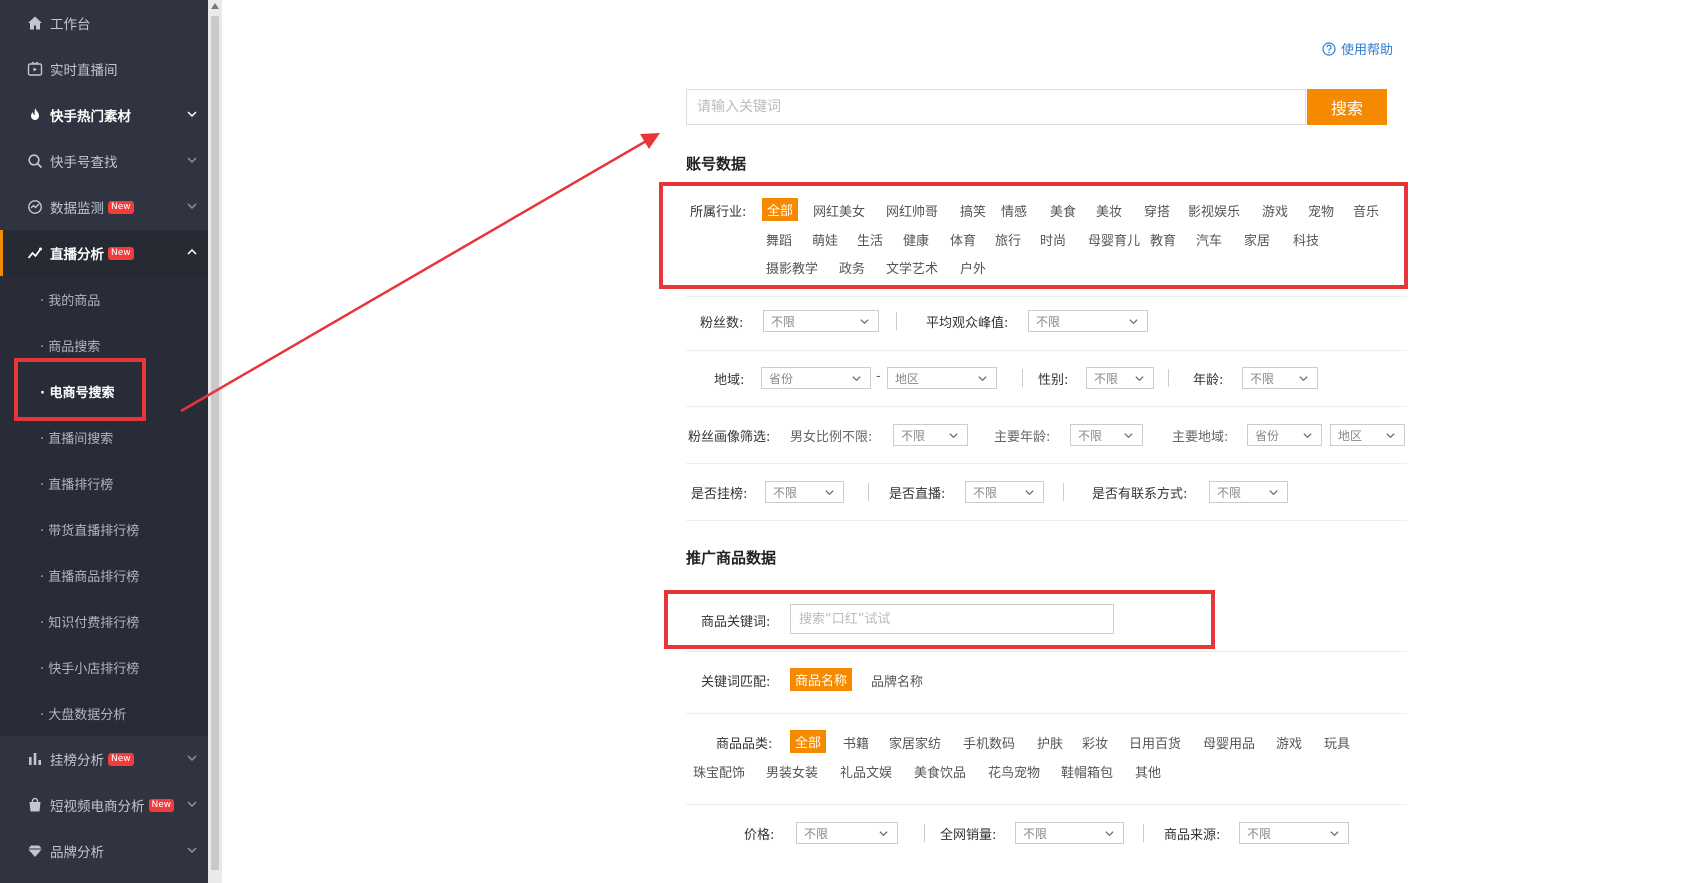 Image resolution: width=1696 pixels, height=883 pixels. What do you see at coordinates (825, 239) in the screenshot?
I see `industry-tag: 萌娃` at bounding box center [825, 239].